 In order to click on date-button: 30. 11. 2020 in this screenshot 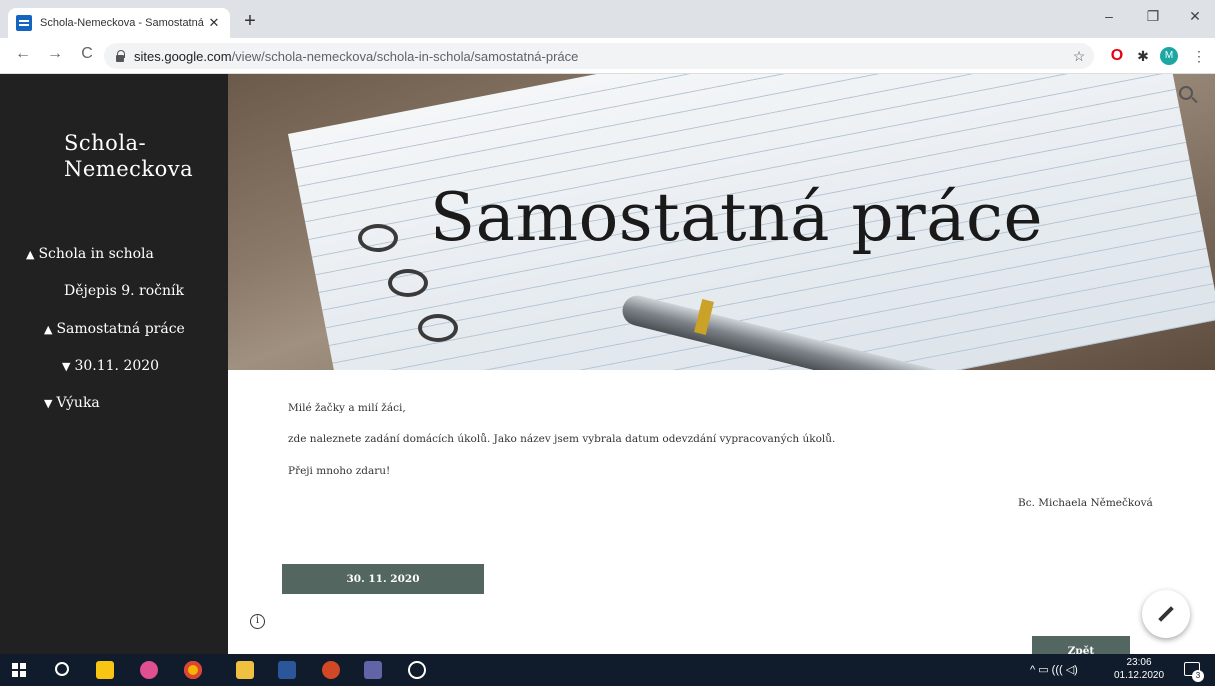, I will do `click(383, 579)`.